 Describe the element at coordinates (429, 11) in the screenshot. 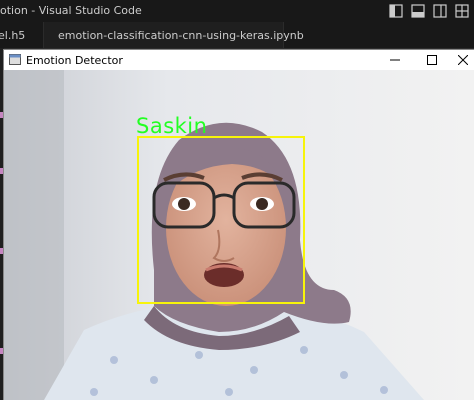

I see `layout-controls` at that location.